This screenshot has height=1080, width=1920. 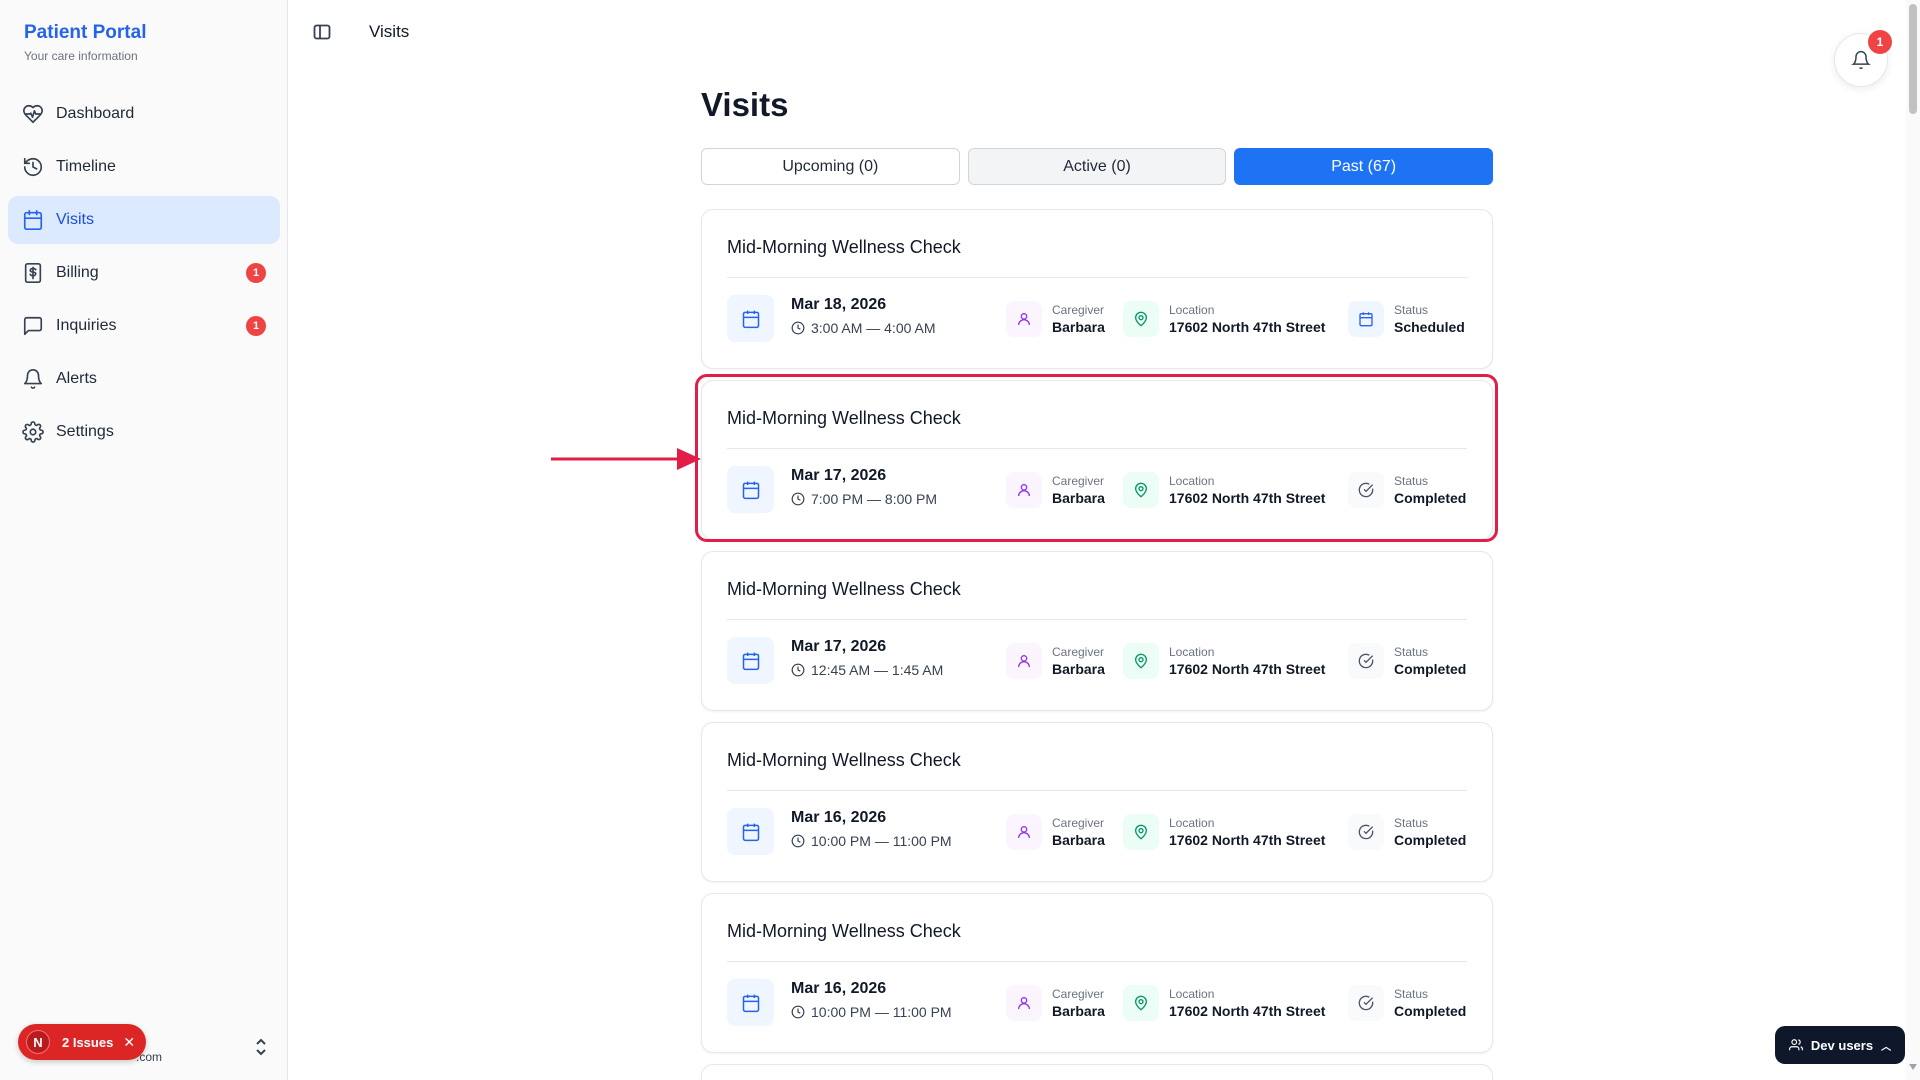 What do you see at coordinates (88, 1042) in the screenshot?
I see `issues-label: 2 Issues` at bounding box center [88, 1042].